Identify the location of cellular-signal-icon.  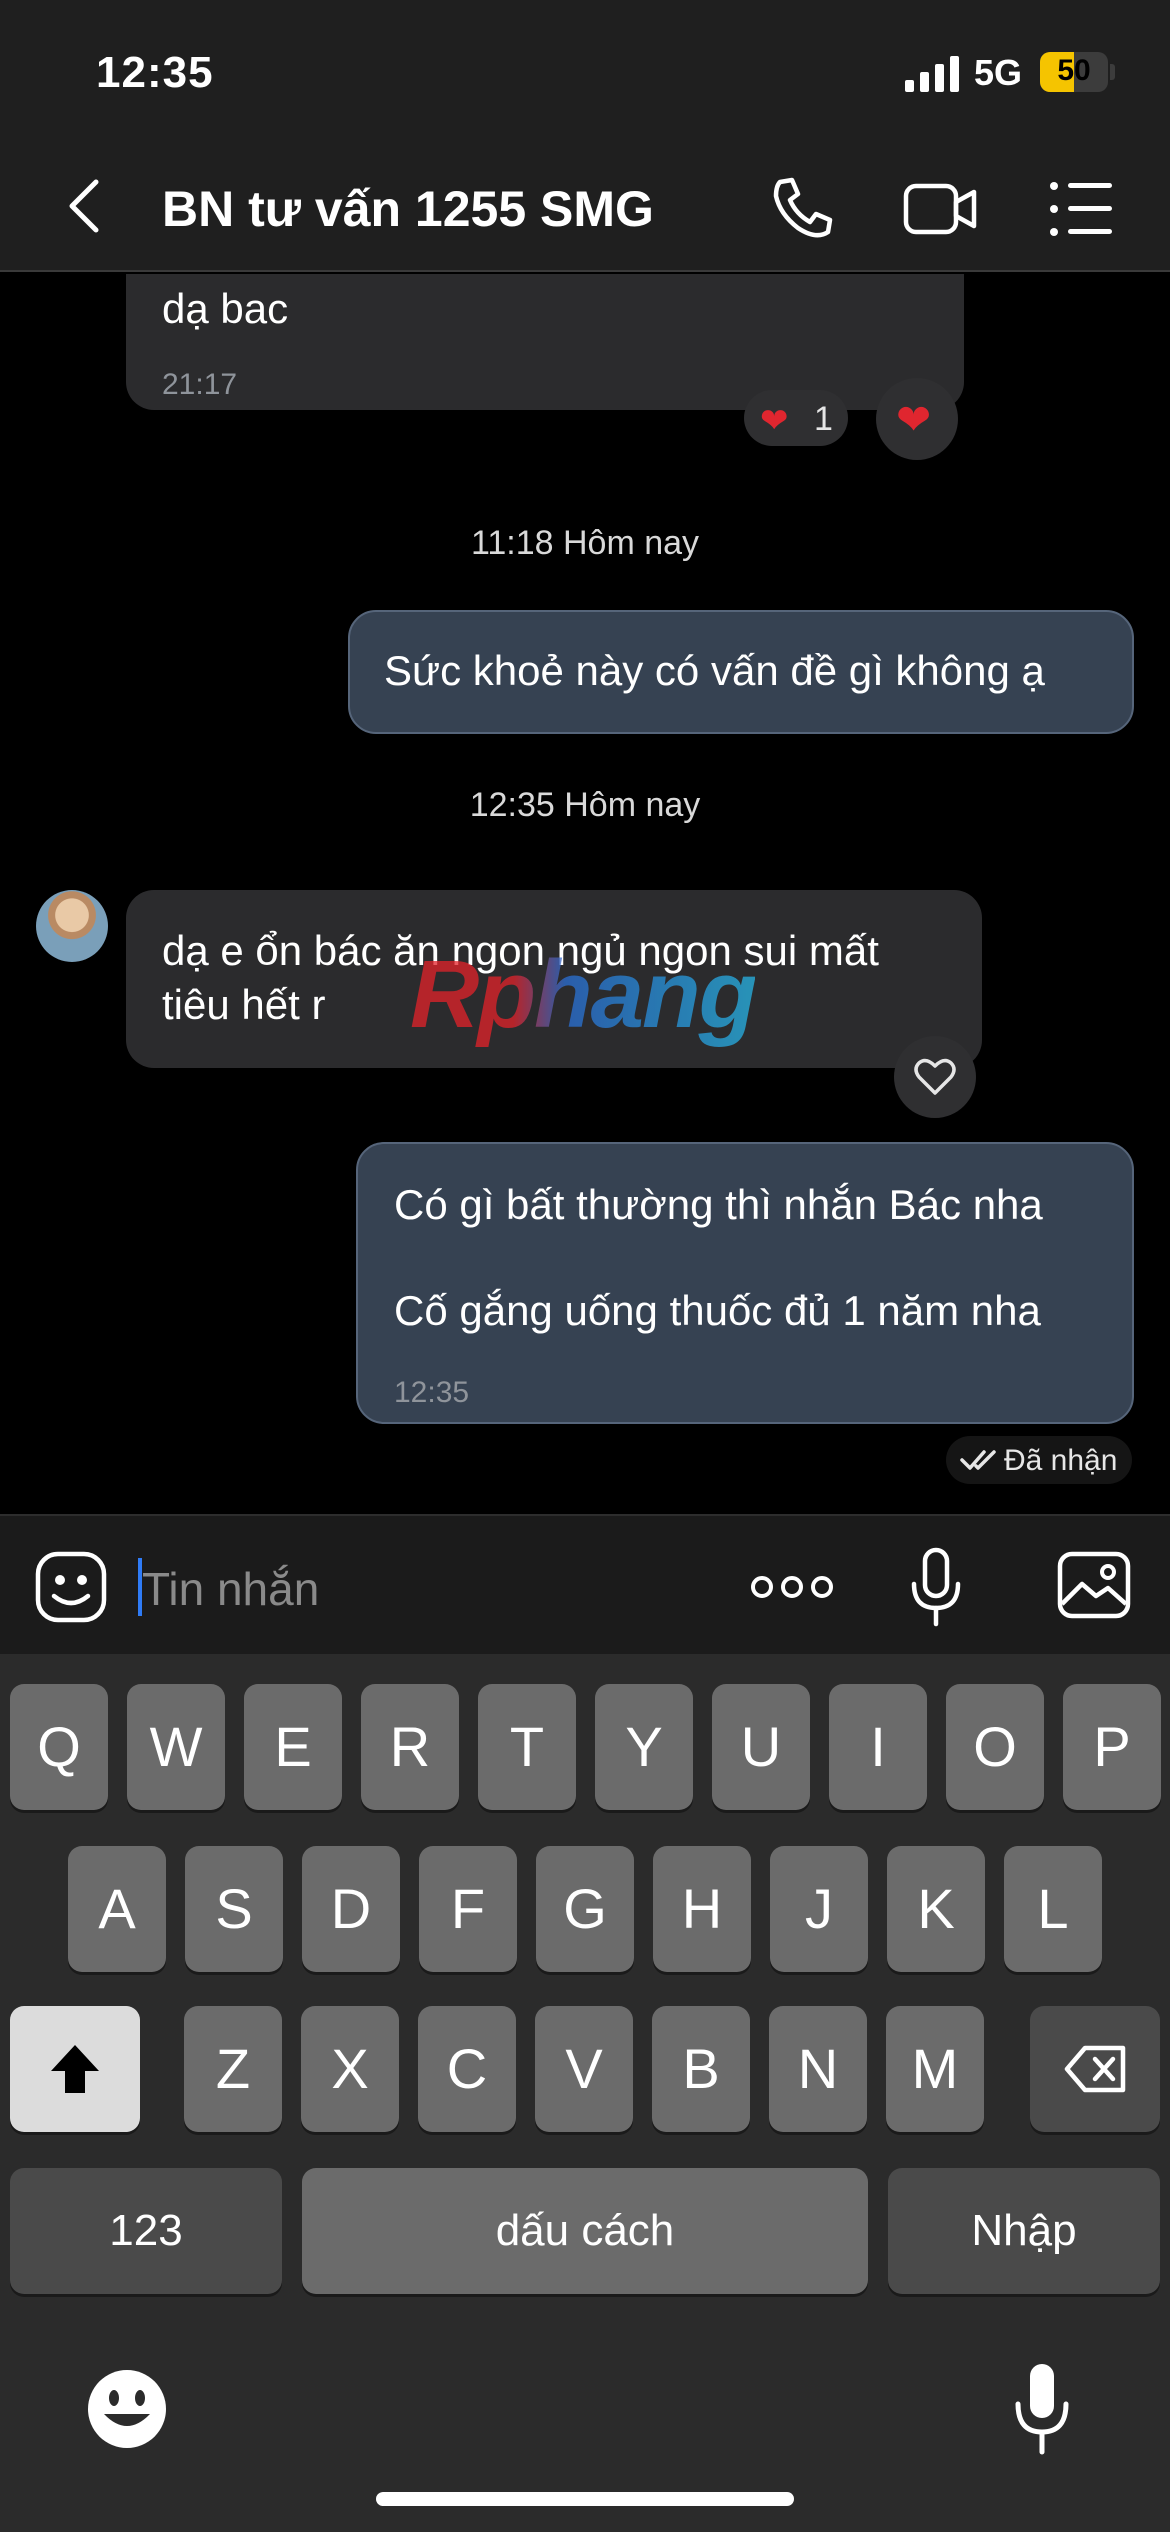
(932, 74).